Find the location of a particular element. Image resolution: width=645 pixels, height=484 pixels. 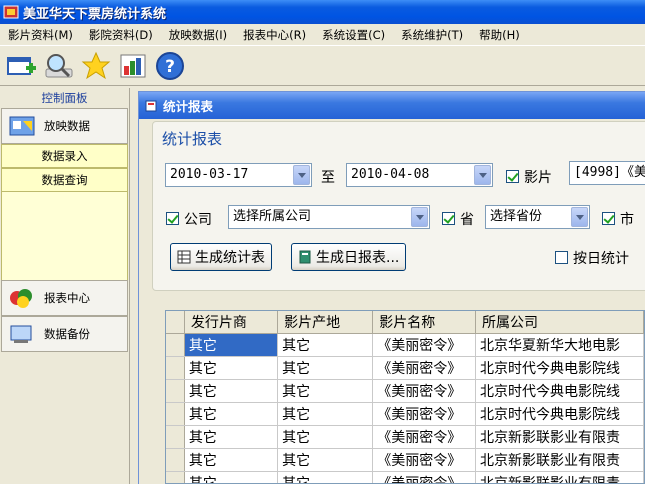

search-icon is located at coordinates (59, 65).